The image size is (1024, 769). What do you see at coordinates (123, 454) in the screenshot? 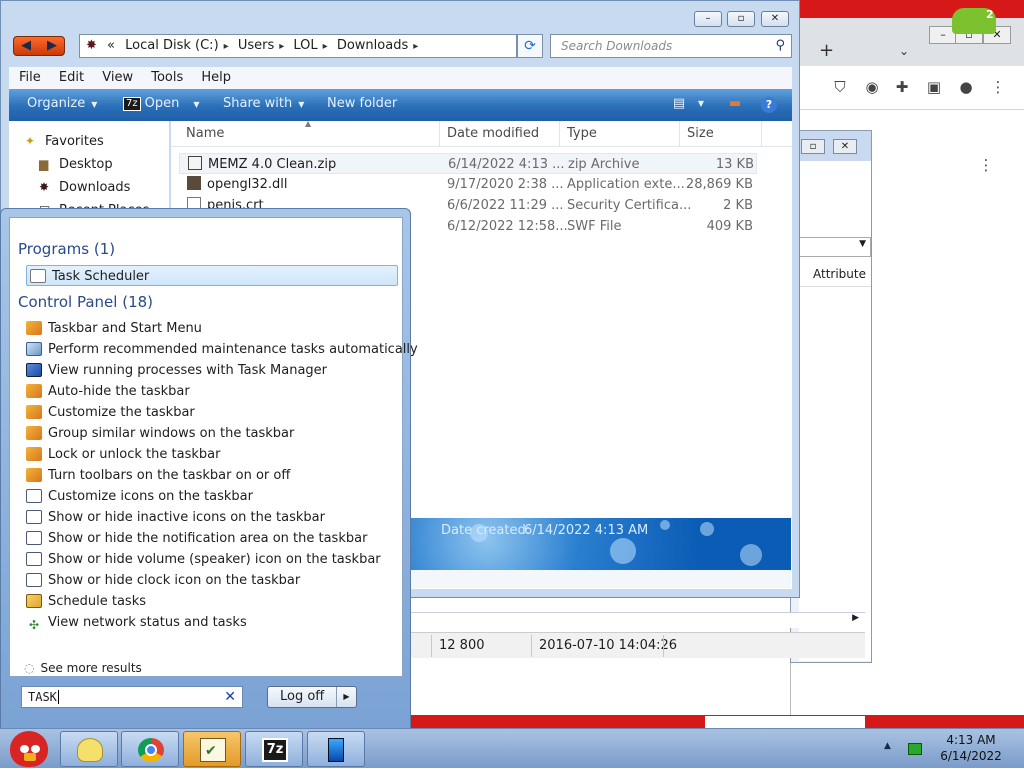
I see `result-lock-taskbar: Lock or unlock the taskbar` at bounding box center [123, 454].